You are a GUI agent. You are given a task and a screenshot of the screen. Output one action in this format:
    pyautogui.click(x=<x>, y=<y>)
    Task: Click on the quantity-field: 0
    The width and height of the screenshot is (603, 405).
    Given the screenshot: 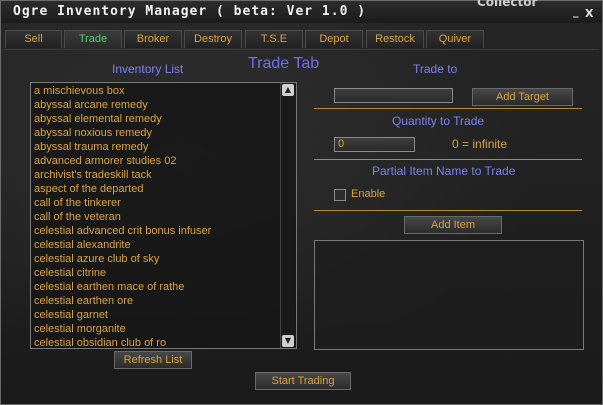 What is the action you would take?
    pyautogui.click(x=374, y=144)
    